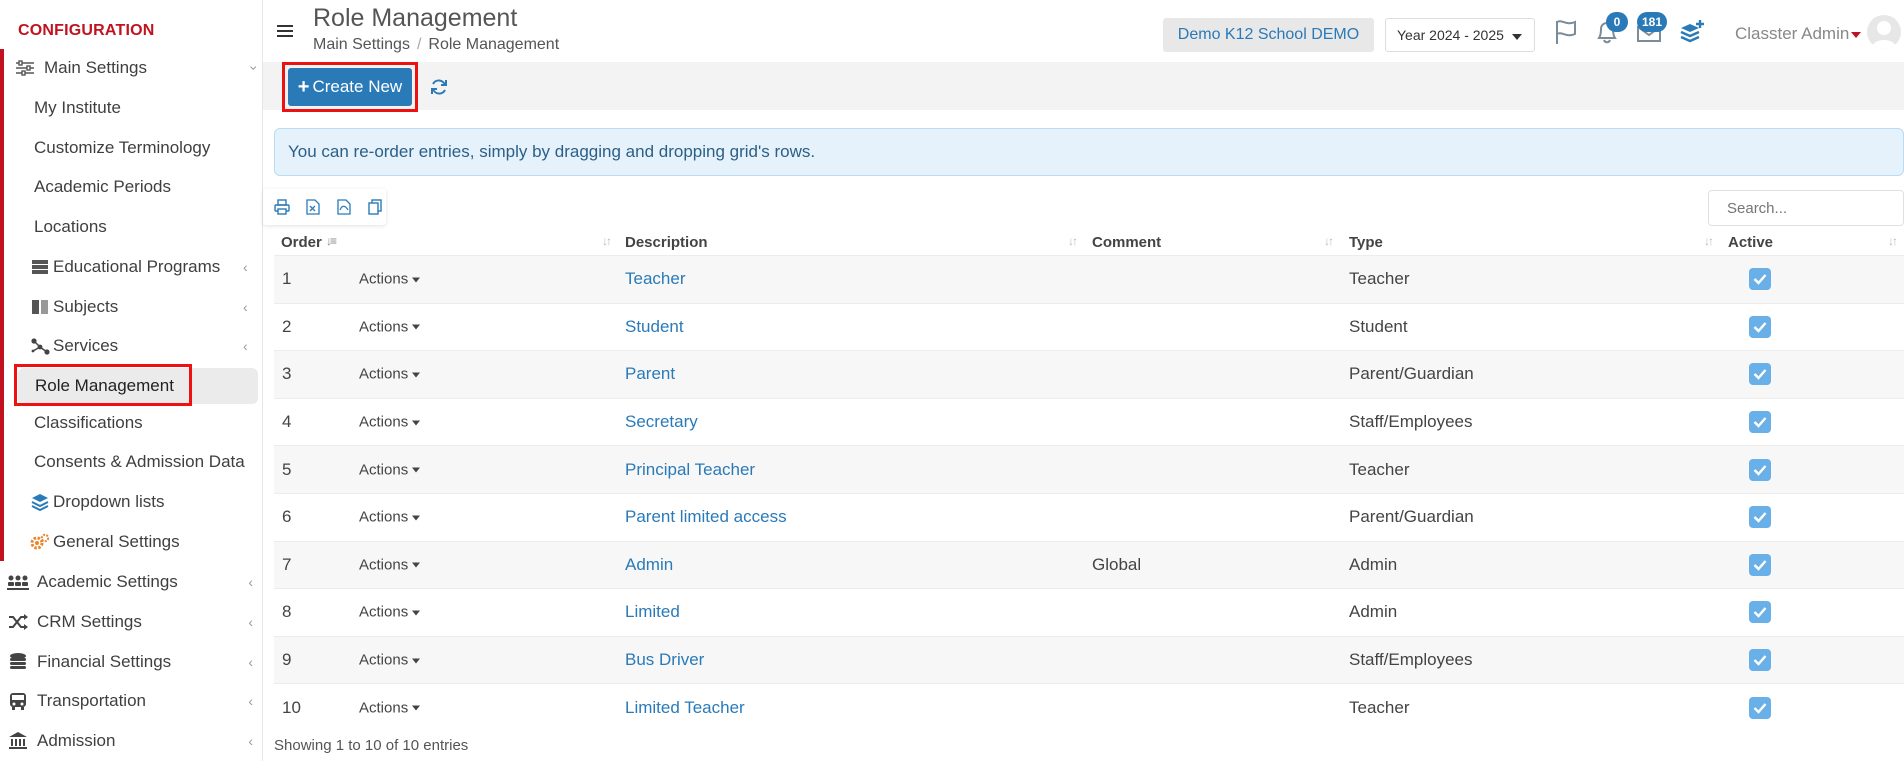 Image resolution: width=1904 pixels, height=761 pixels. I want to click on sidebar-item-locations: Locations, so click(70, 227).